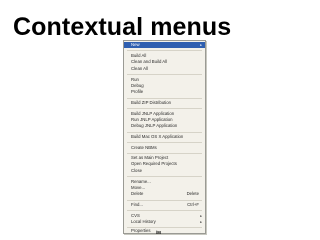 Image resolution: width=320 pixels, height=240 pixels. Describe the element at coordinates (154, 126) in the screenshot. I see `menu-item-label: Debug JNLP Application` at that location.